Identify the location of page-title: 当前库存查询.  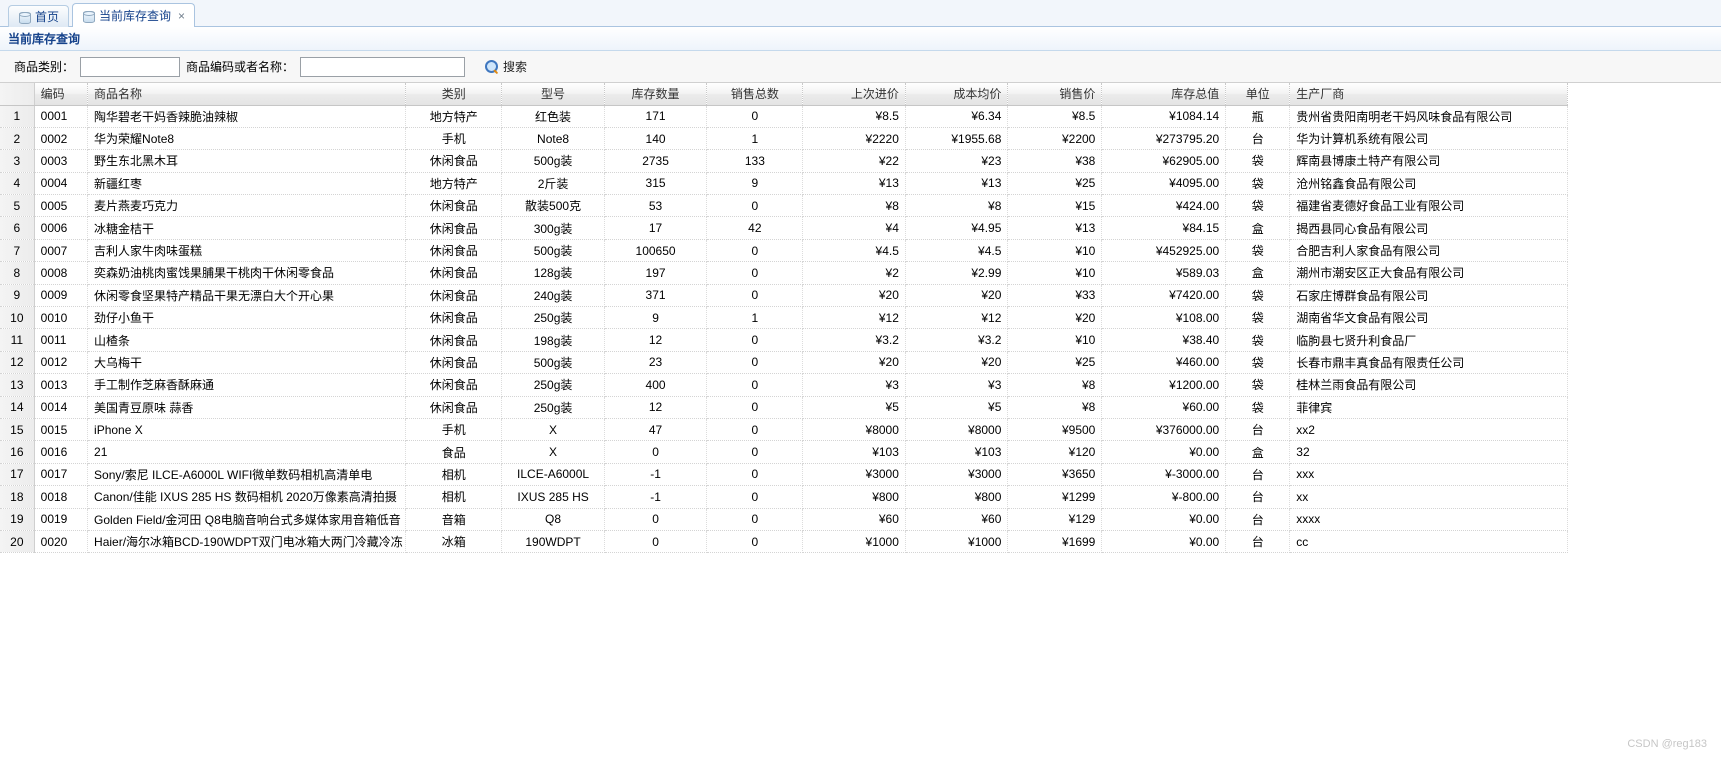
(860, 39).